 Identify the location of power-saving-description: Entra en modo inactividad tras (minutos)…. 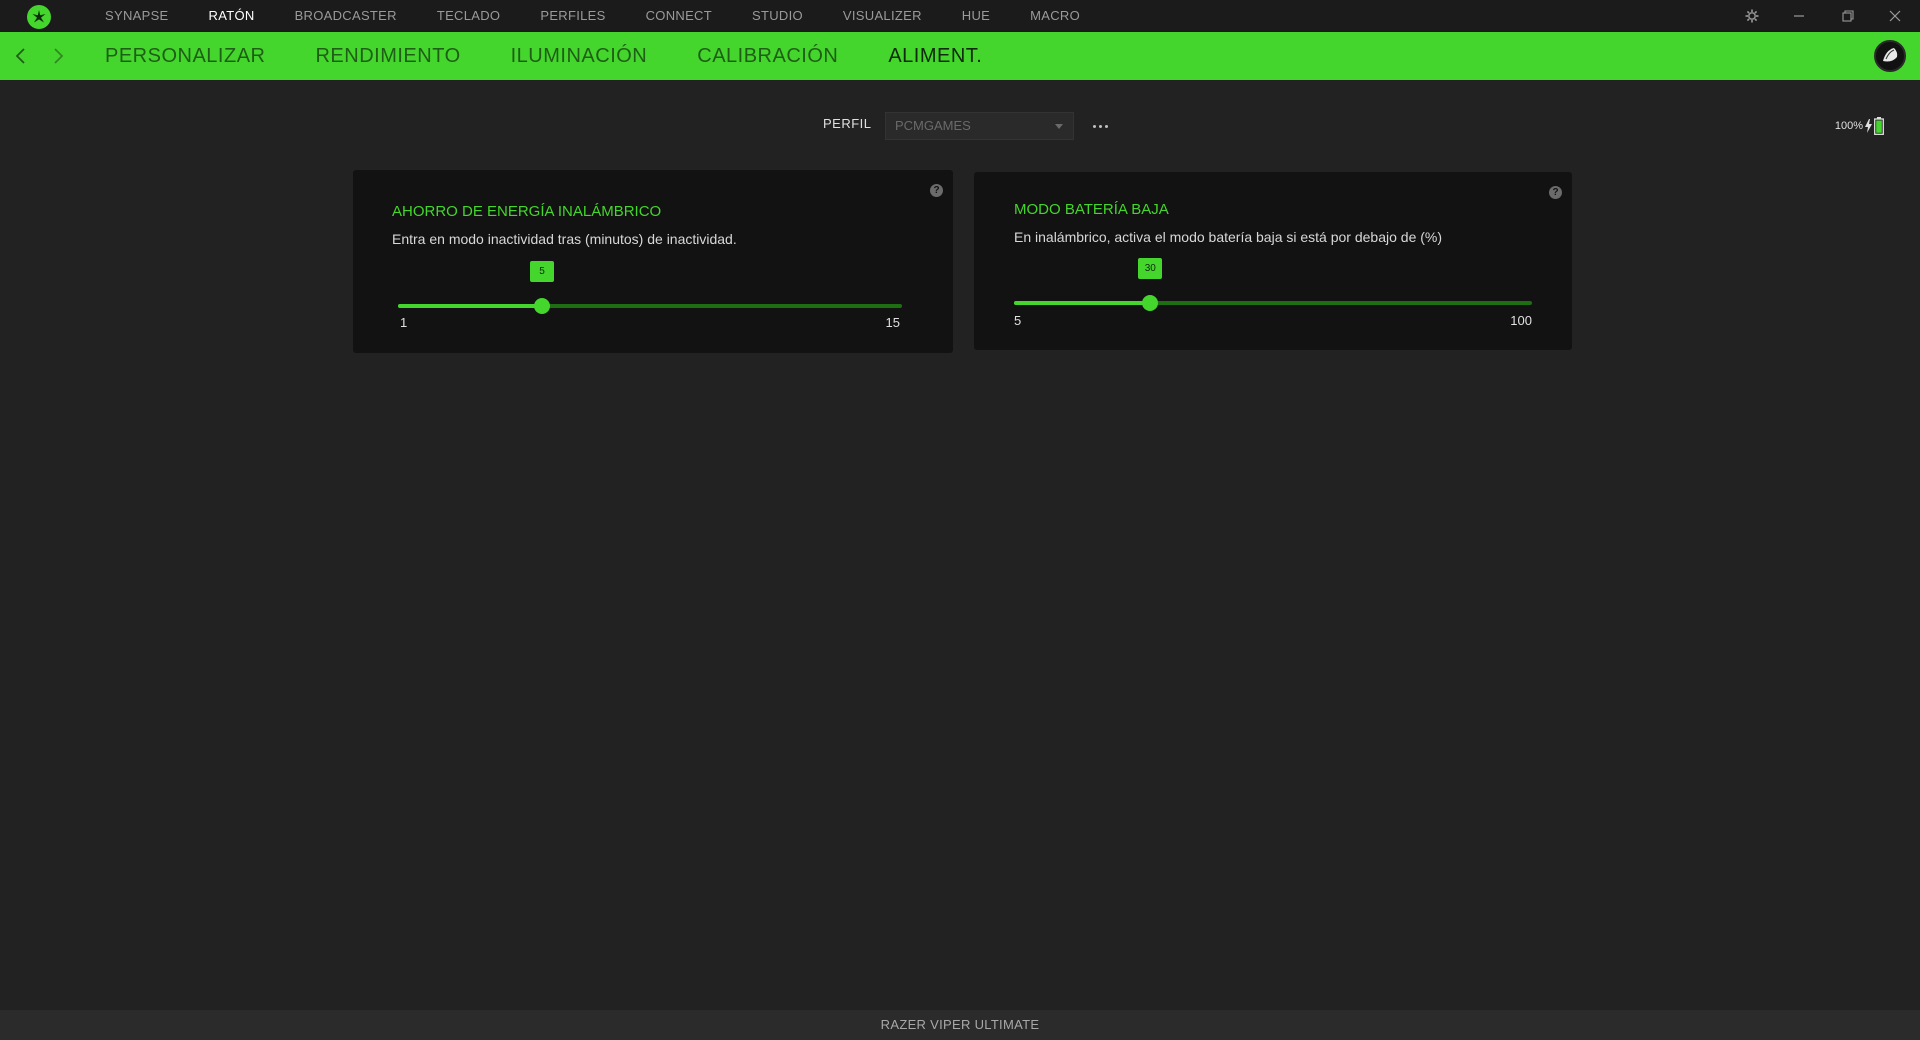
(564, 239).